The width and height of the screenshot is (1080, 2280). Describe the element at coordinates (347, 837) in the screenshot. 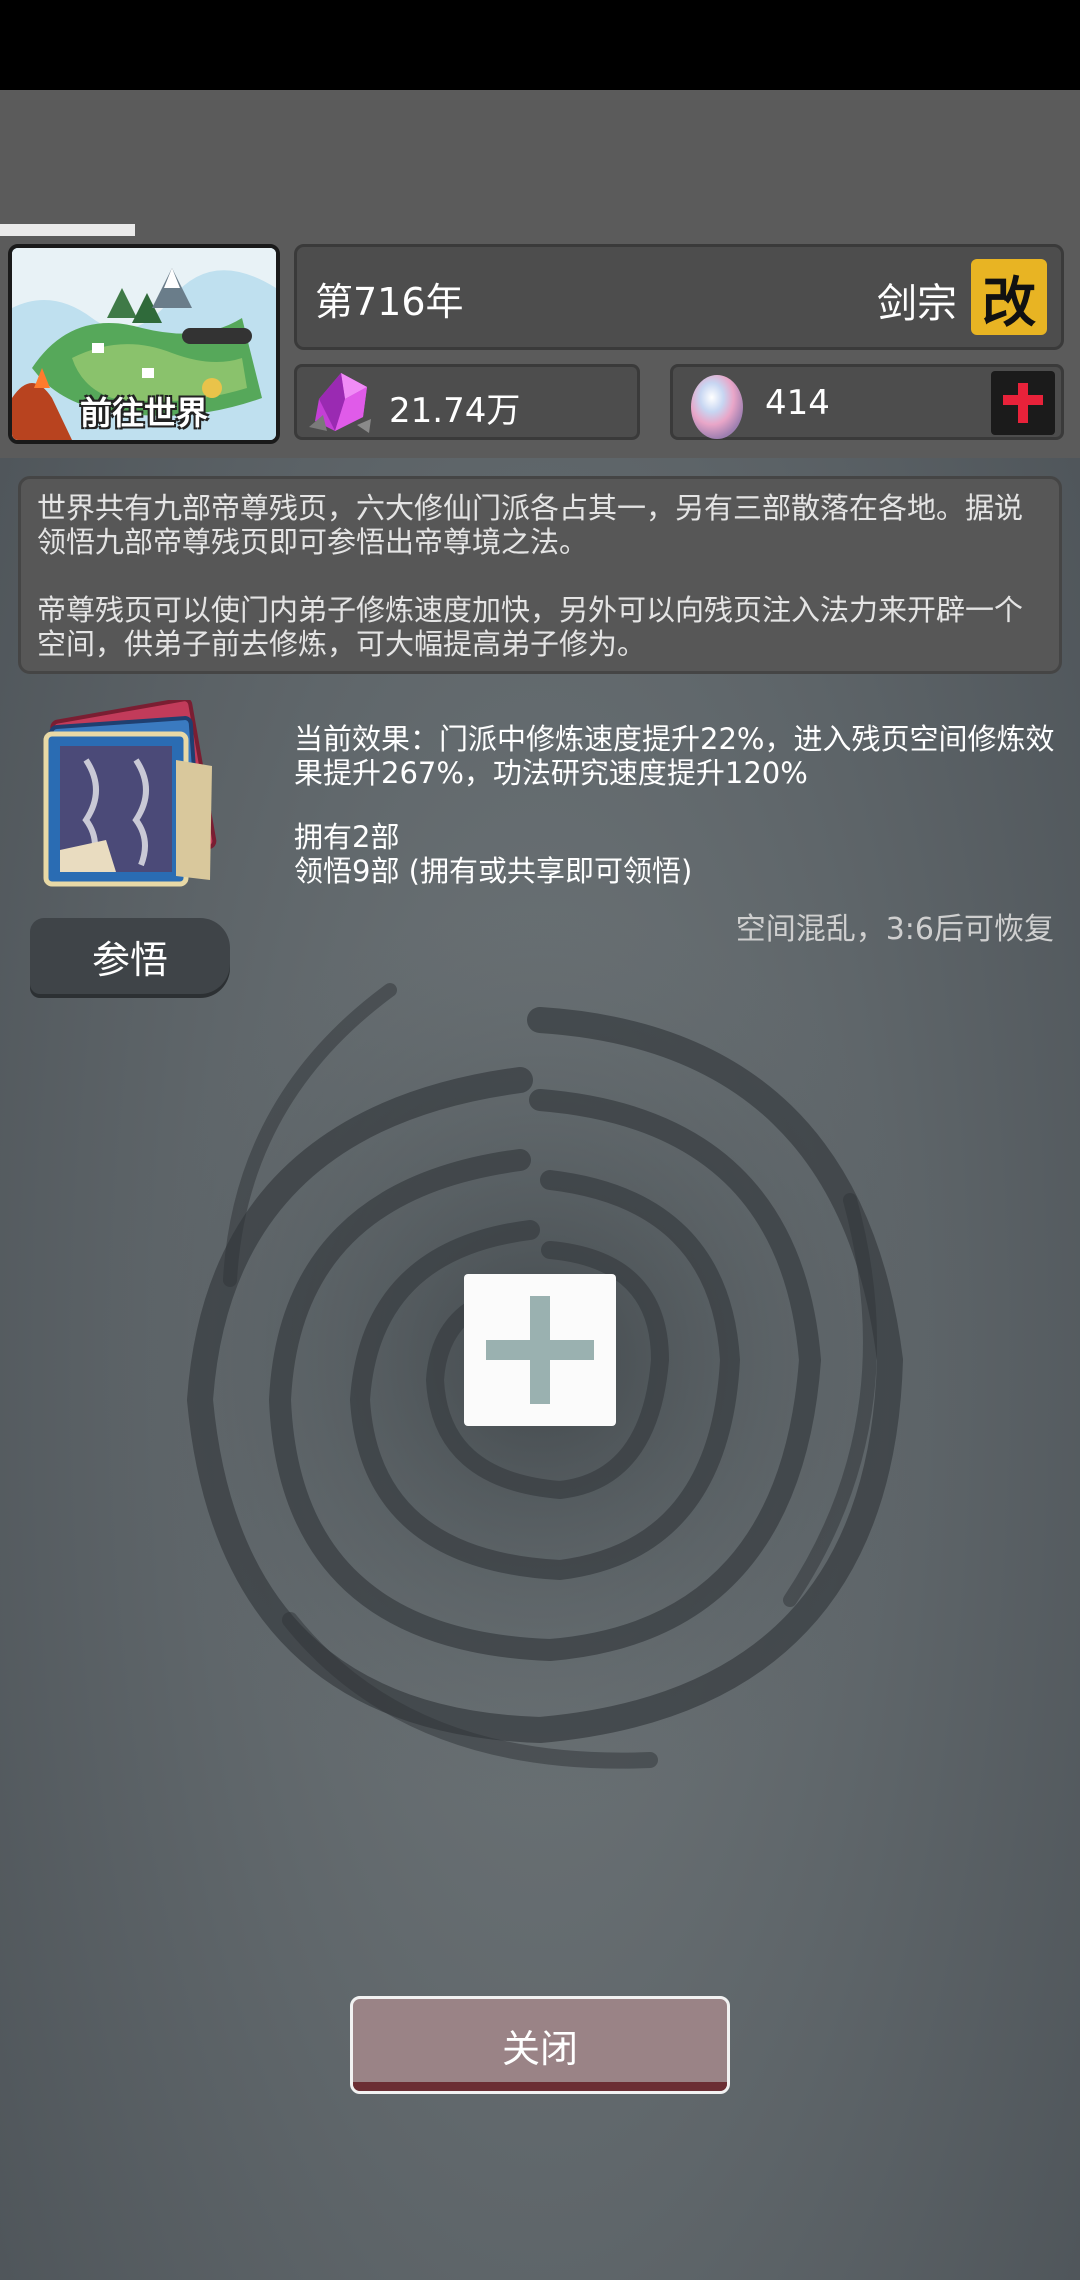

I see `own-count-text: 拥有2部` at that location.